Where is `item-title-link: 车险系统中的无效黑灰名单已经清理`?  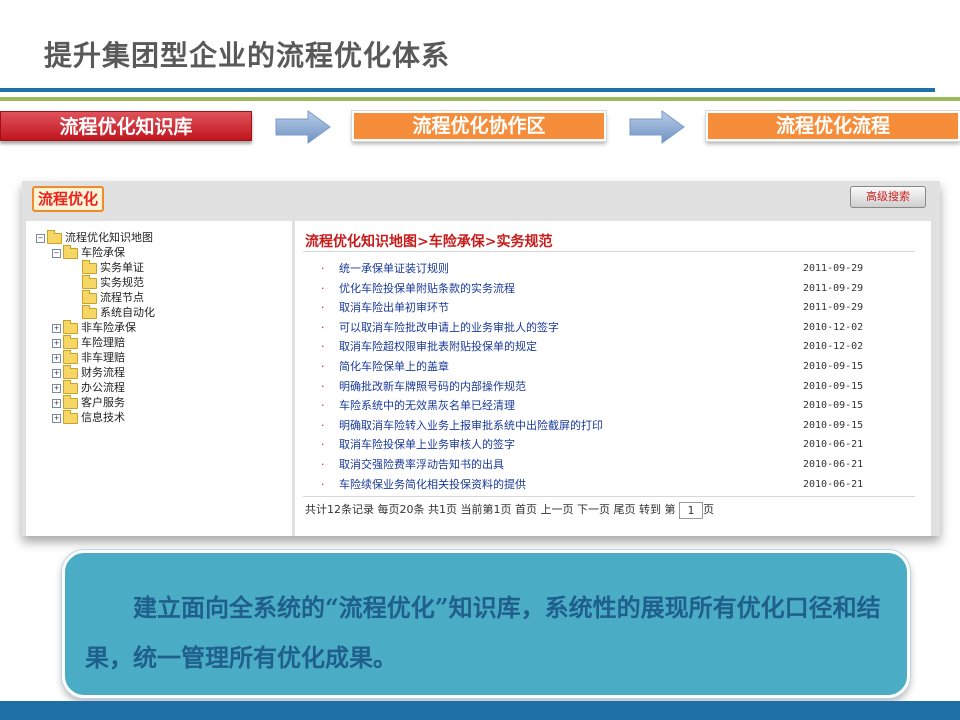 item-title-link: 车险系统中的无效黑灰名单已经清理 is located at coordinates (427, 405).